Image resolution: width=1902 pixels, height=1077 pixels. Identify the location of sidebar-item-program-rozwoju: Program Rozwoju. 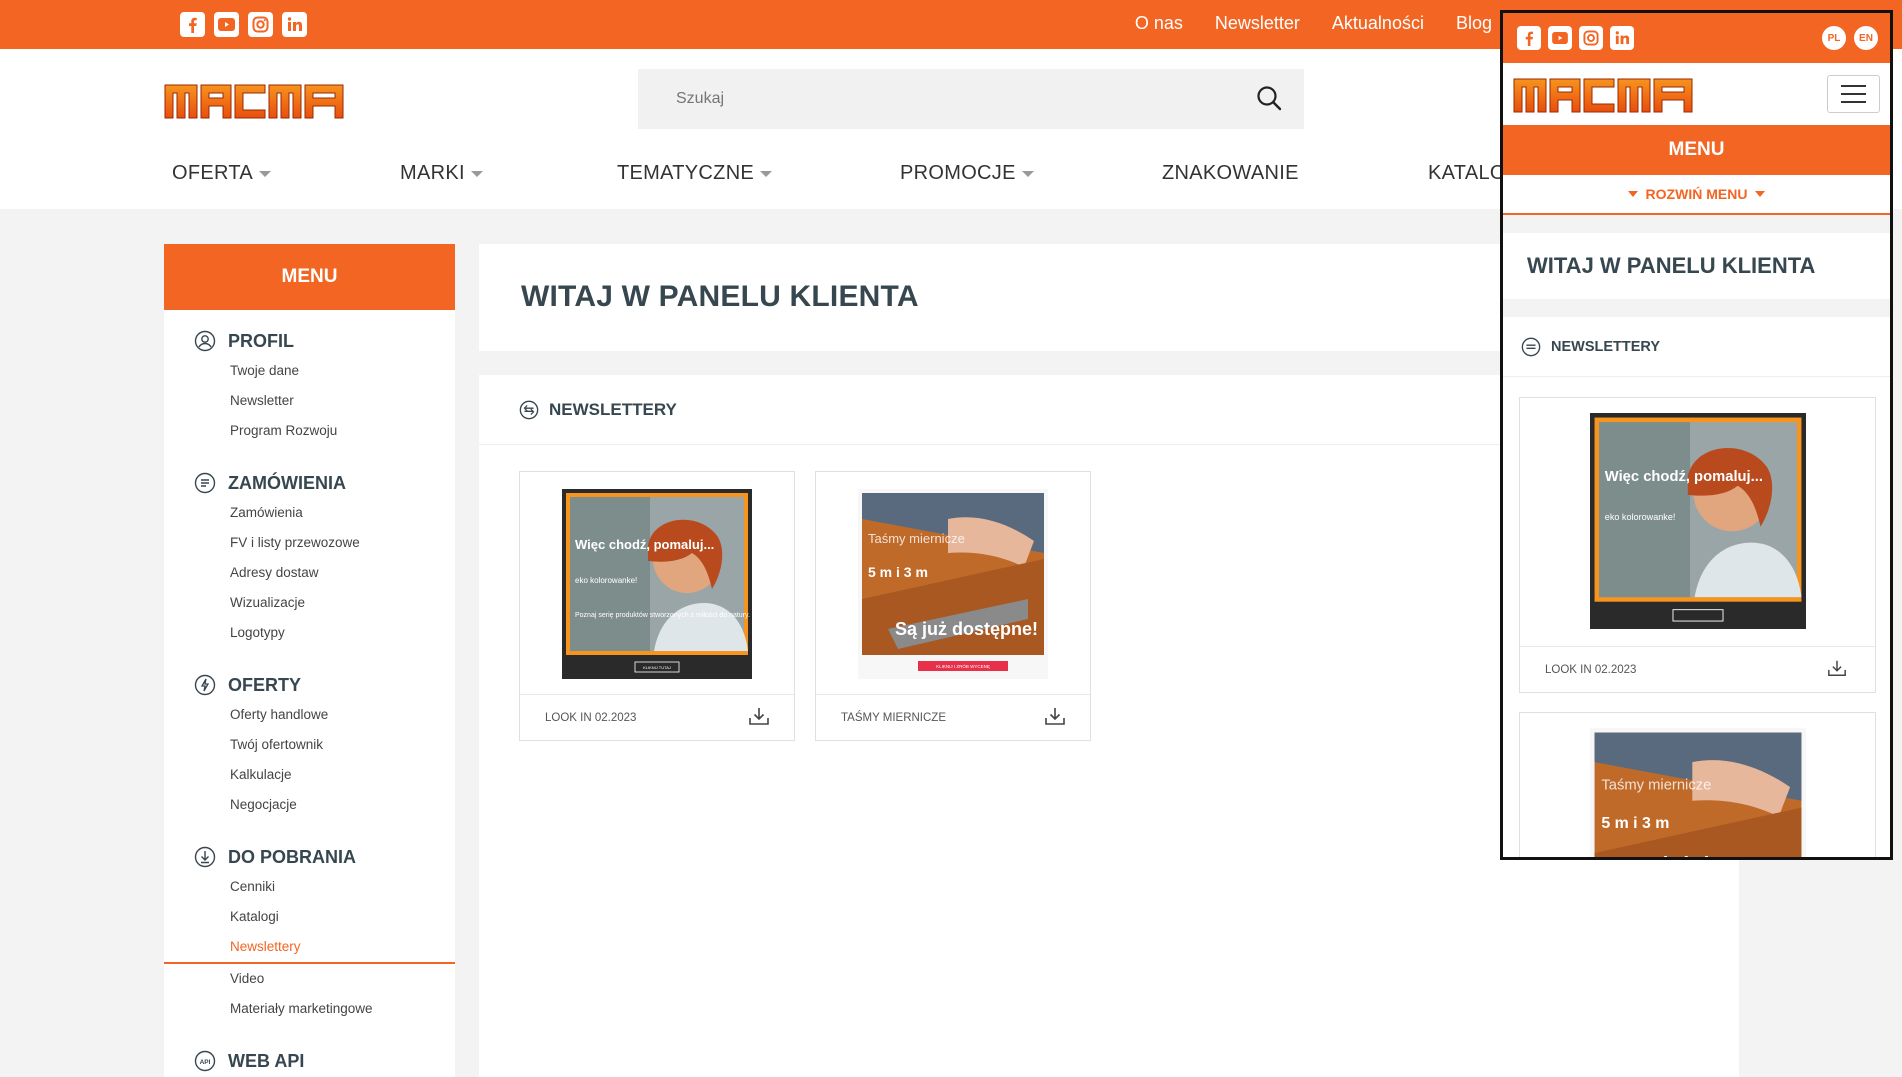
(324, 431).